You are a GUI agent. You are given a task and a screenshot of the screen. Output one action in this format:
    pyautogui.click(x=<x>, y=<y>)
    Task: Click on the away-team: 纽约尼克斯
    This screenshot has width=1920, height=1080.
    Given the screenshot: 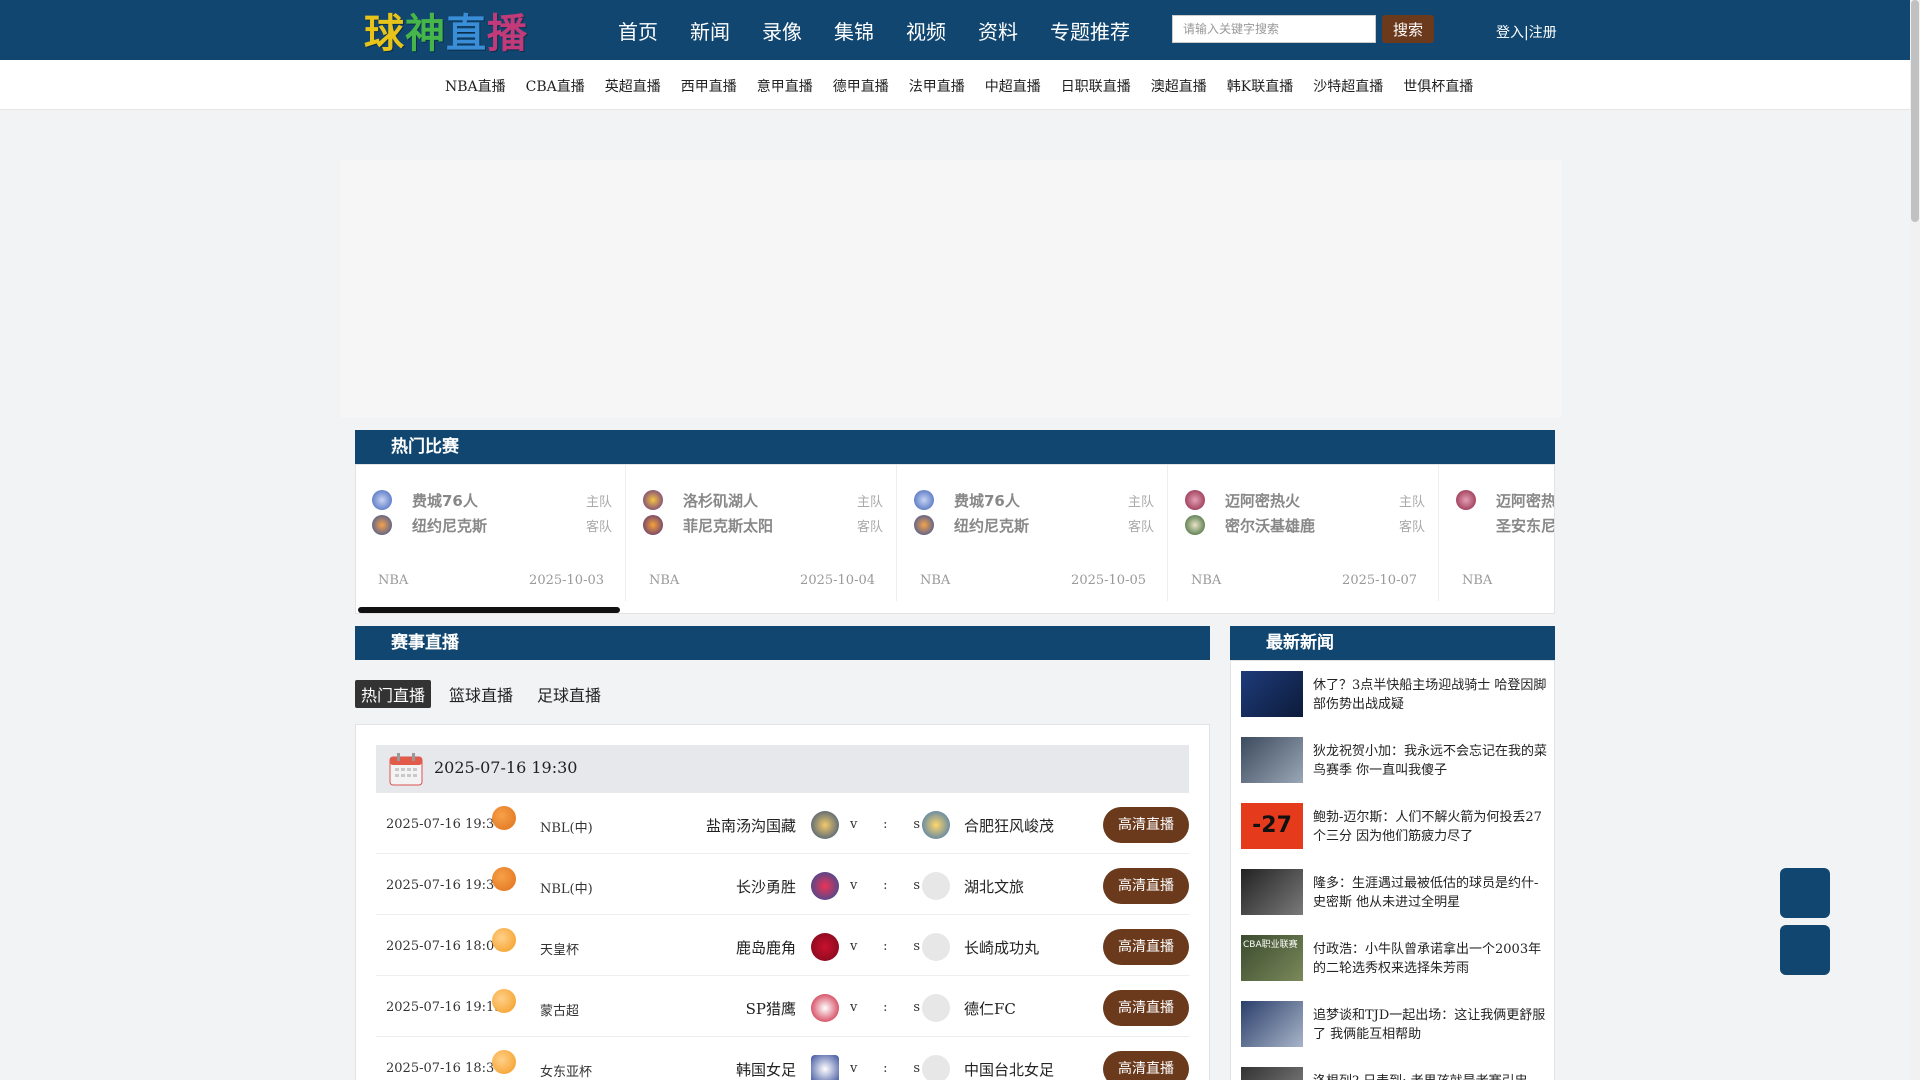 What is the action you would take?
    pyautogui.click(x=450, y=525)
    